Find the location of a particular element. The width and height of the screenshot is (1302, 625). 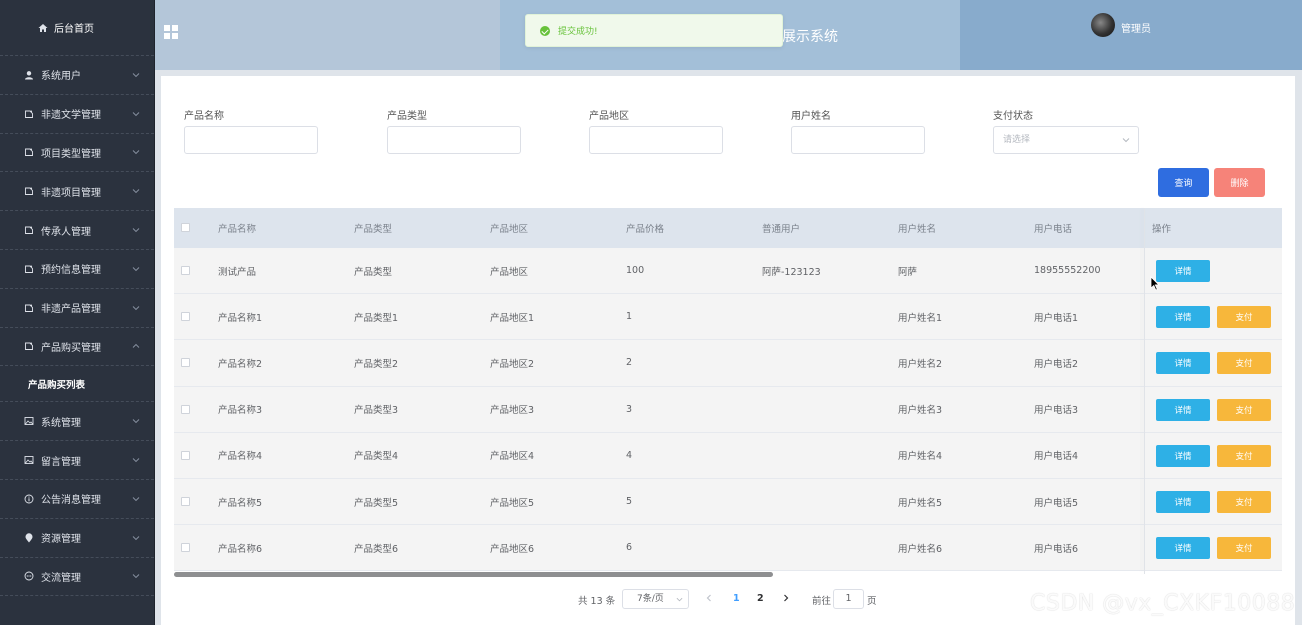

sidebar-item: 资源管理 is located at coordinates (77, 538).